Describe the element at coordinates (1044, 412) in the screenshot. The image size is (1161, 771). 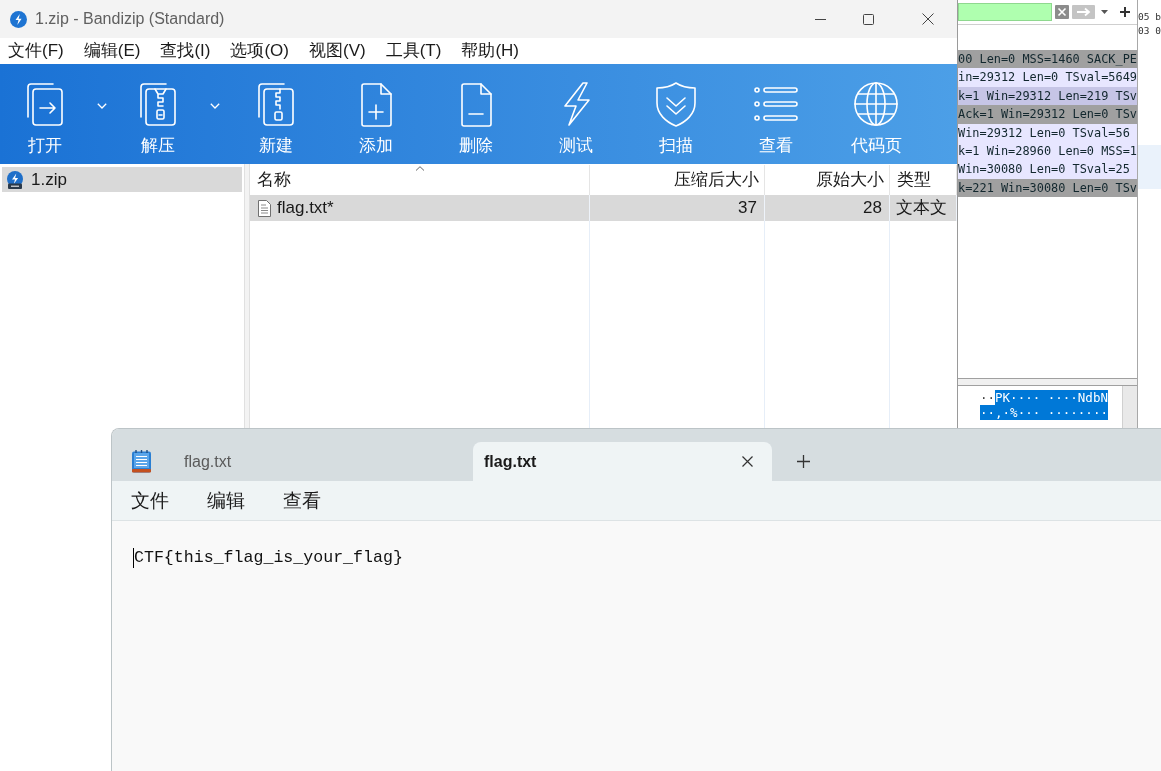
I see `ascii-bytes: ··,·%··· ········` at that location.